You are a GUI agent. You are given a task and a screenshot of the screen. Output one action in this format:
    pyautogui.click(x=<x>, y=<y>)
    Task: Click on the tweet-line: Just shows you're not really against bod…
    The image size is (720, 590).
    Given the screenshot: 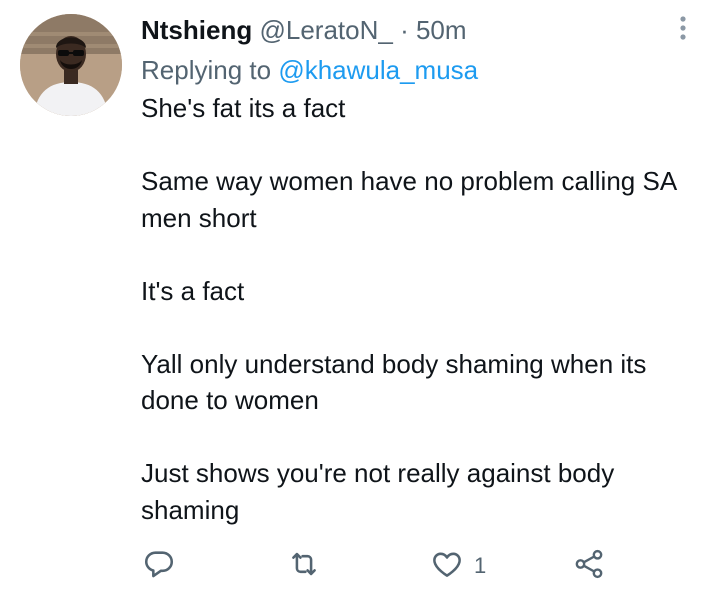 What is the action you would take?
    pyautogui.click(x=378, y=473)
    